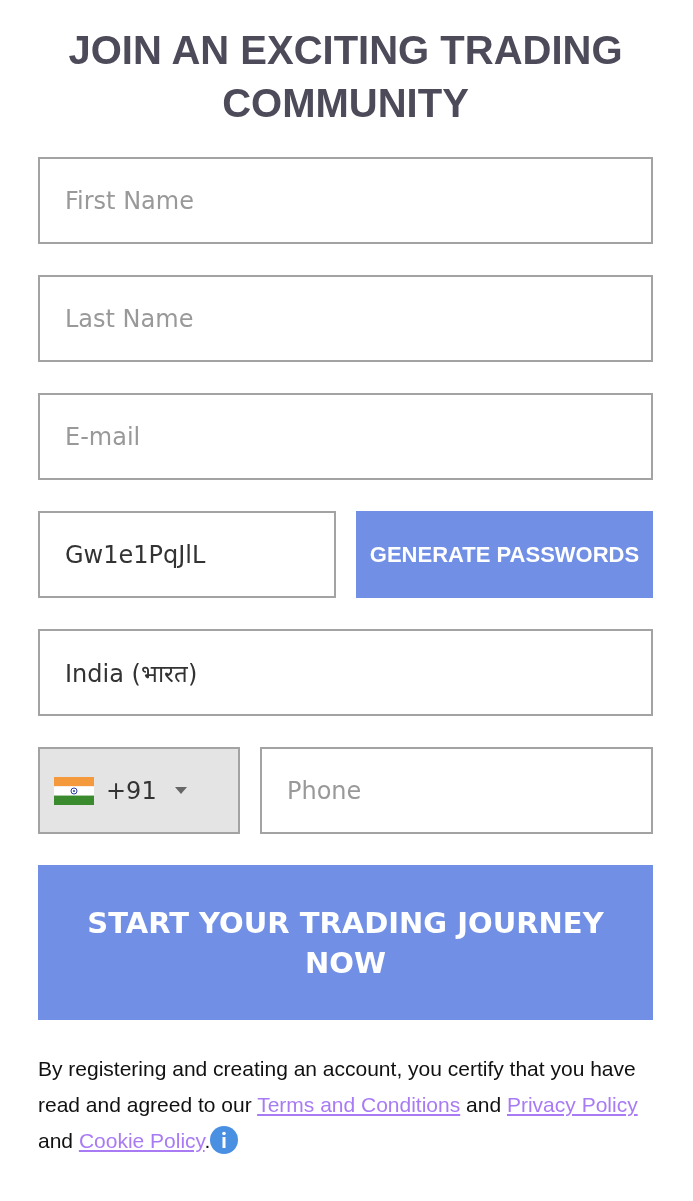 The width and height of the screenshot is (693, 1201). I want to click on policy-link: Terms and Conditions, so click(359, 1104).